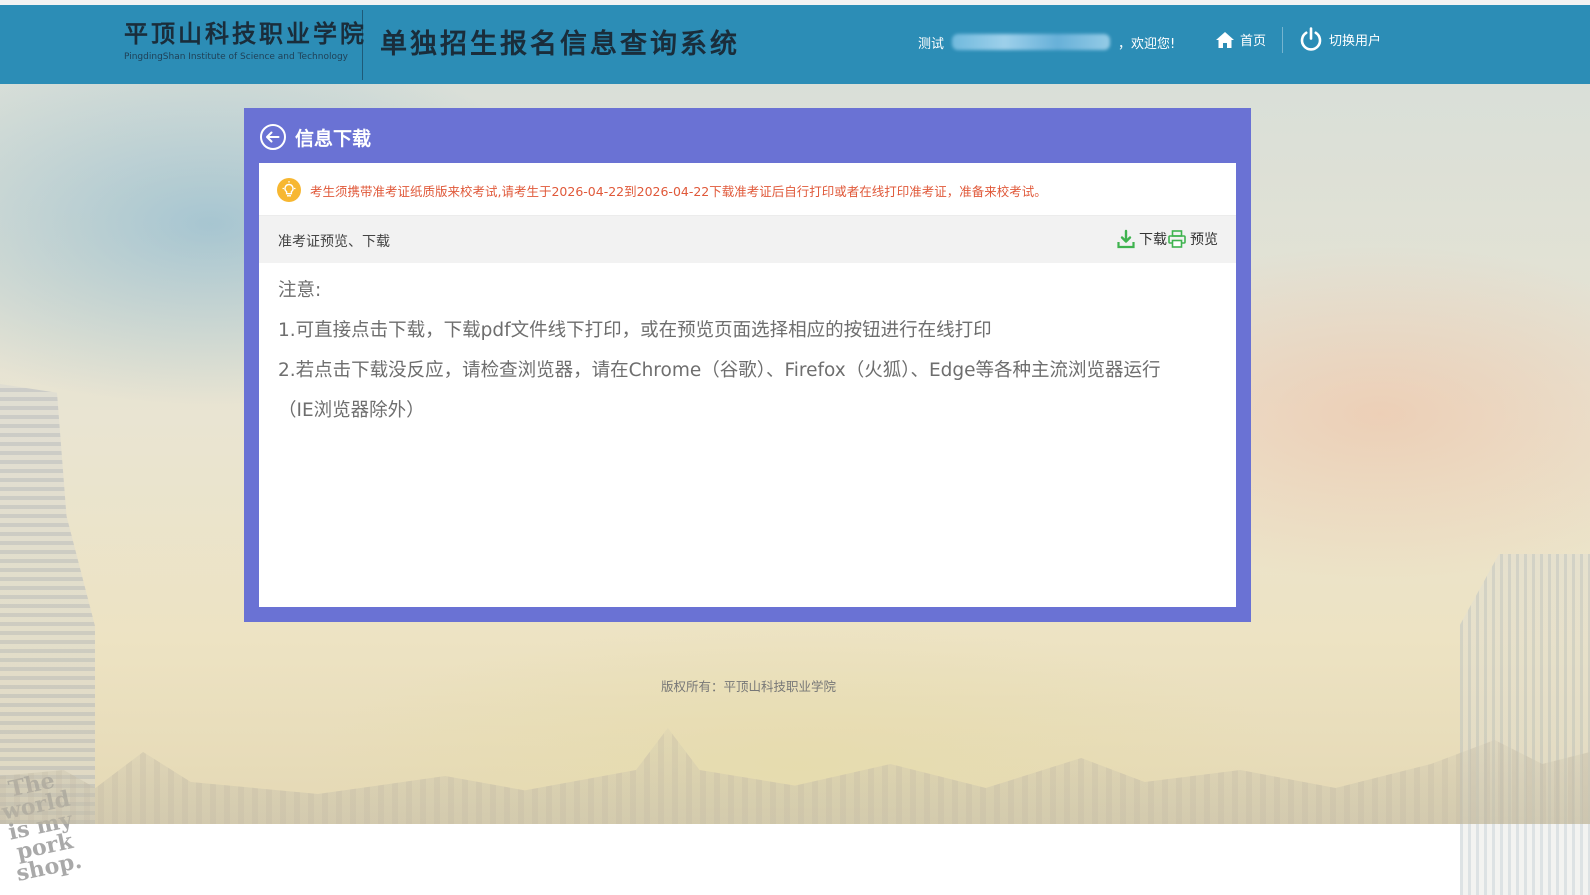 This screenshot has height=895, width=1590. I want to click on user-name-prefix: 测试, so click(931, 44).